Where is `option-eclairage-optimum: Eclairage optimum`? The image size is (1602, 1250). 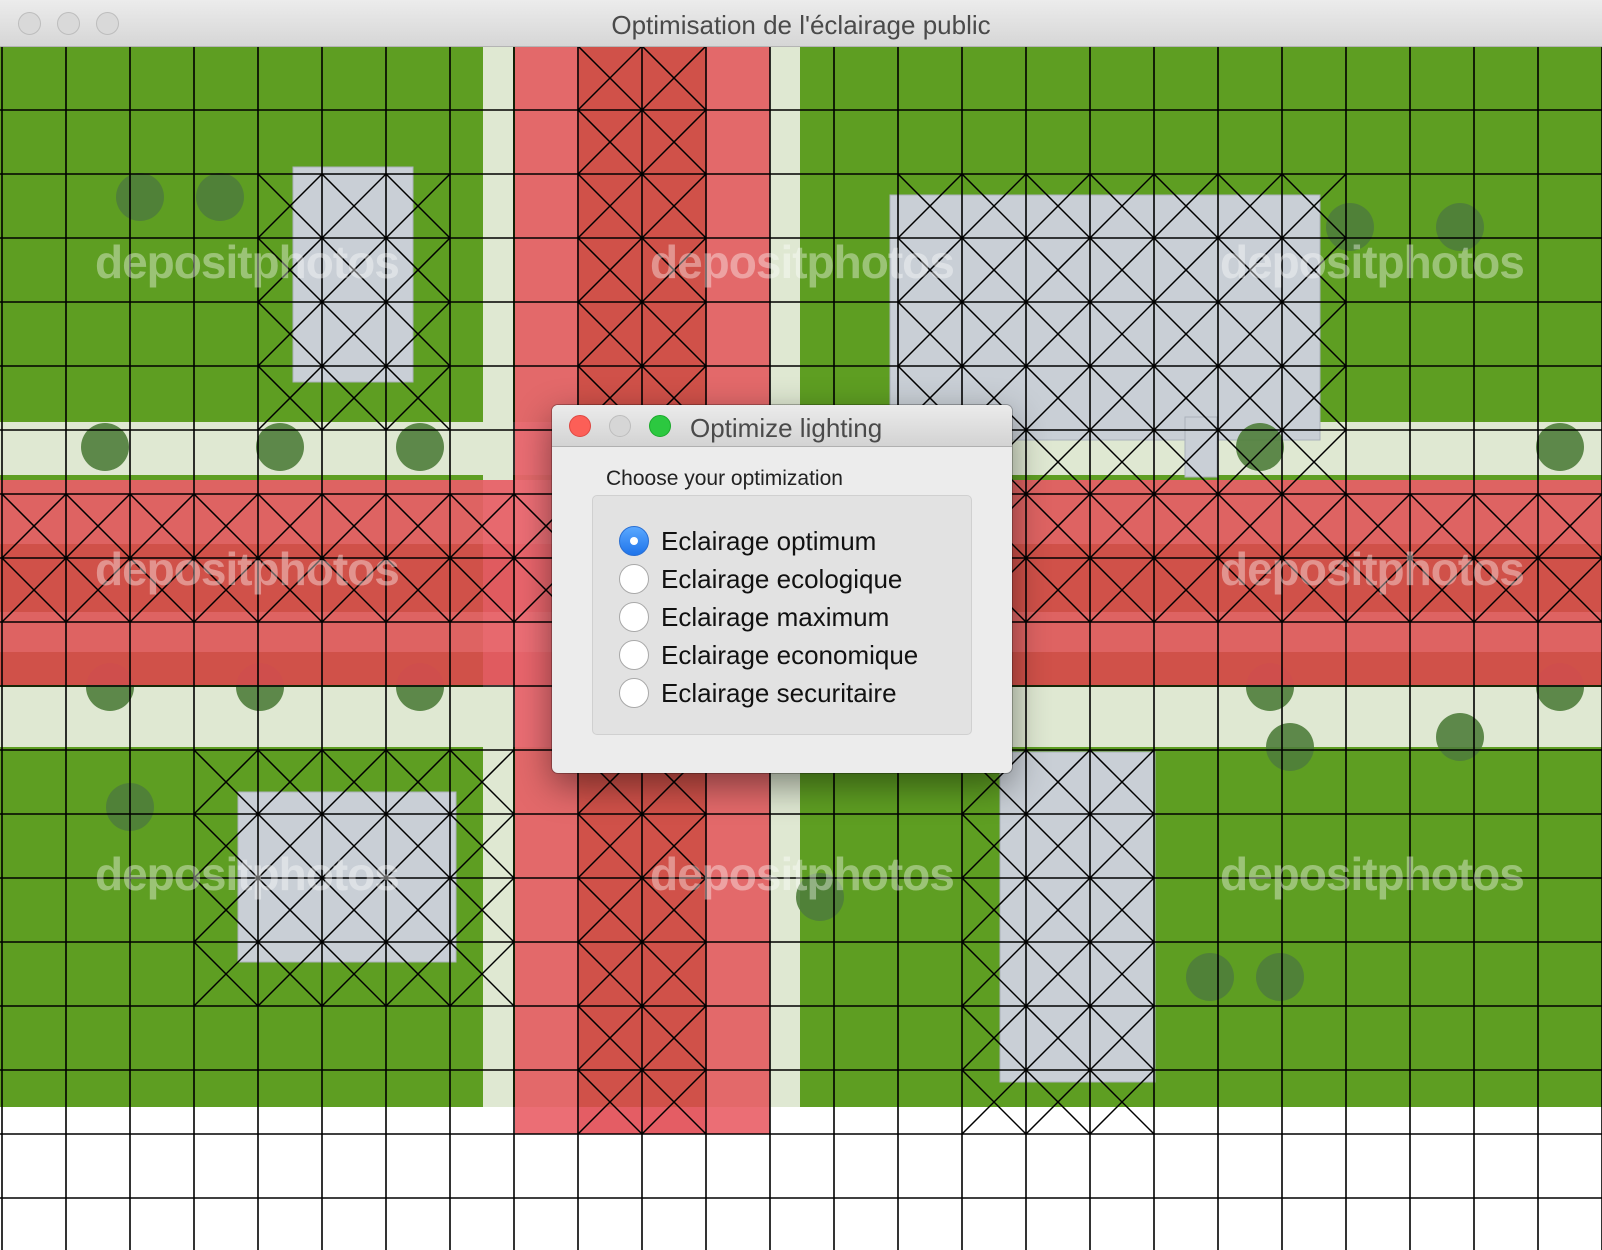
option-eclairage-optimum: Eclairage optimum is located at coordinates (747, 541).